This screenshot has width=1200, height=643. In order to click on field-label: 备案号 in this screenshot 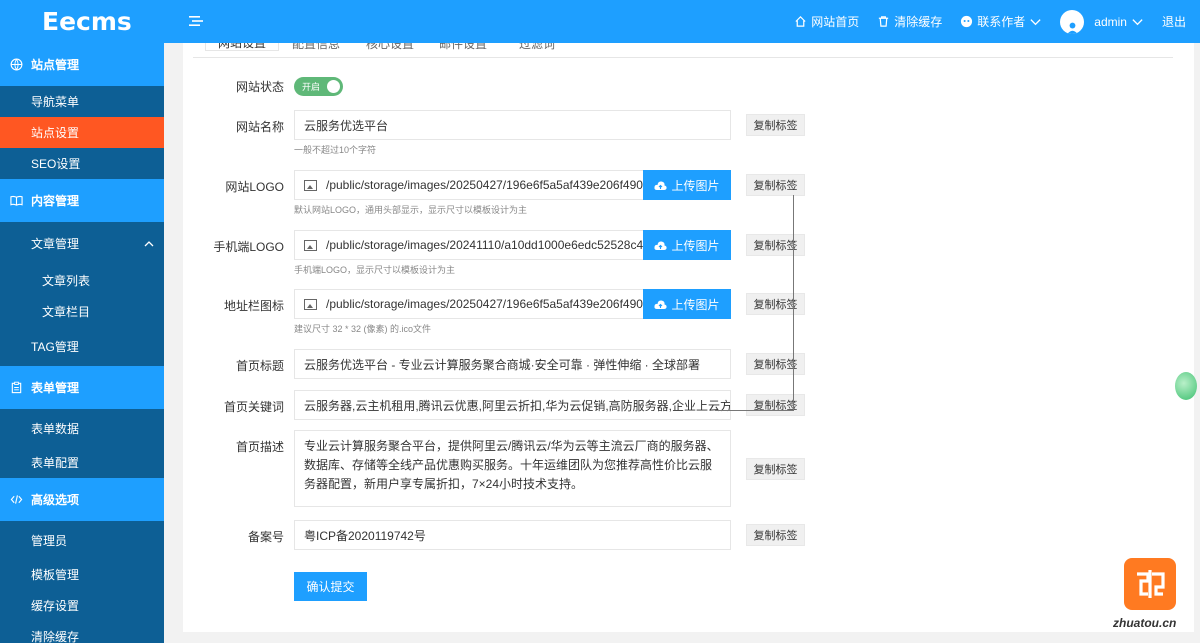, I will do `click(265, 537)`.